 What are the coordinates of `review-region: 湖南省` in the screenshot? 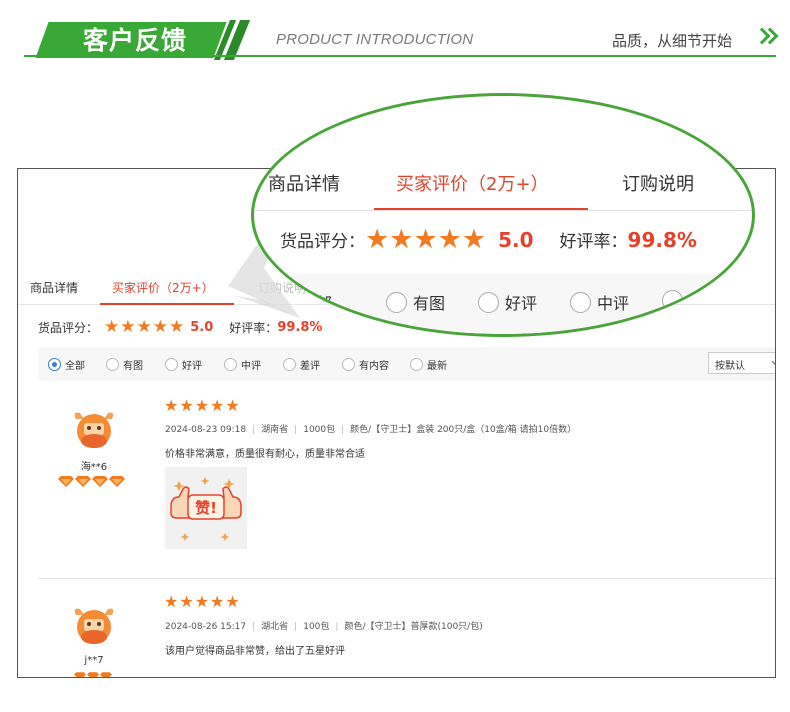 It's located at (275, 430).